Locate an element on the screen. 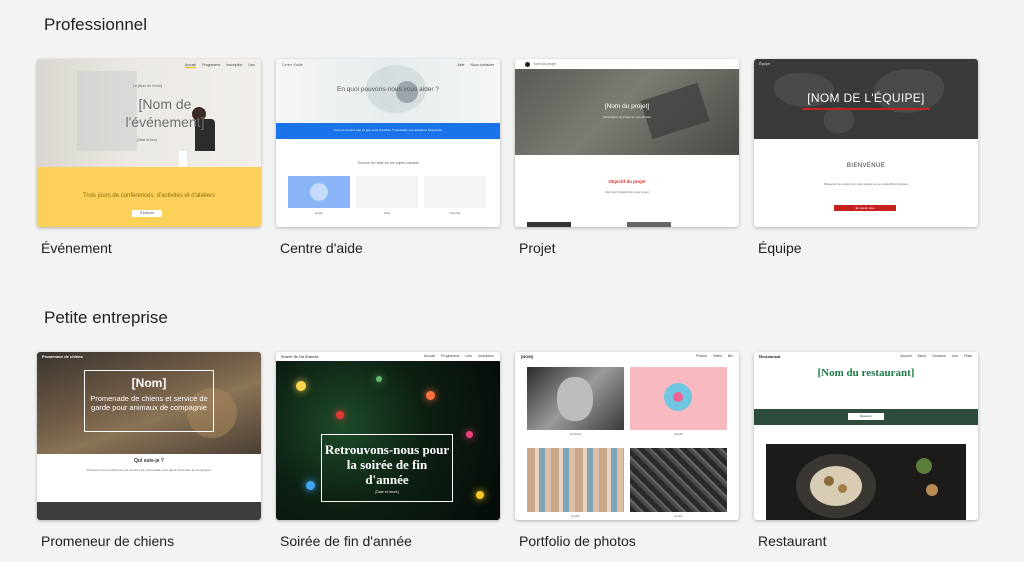 The height and width of the screenshot is (562, 1024). event-date: [Date et lieu] is located at coordinates (147, 140).